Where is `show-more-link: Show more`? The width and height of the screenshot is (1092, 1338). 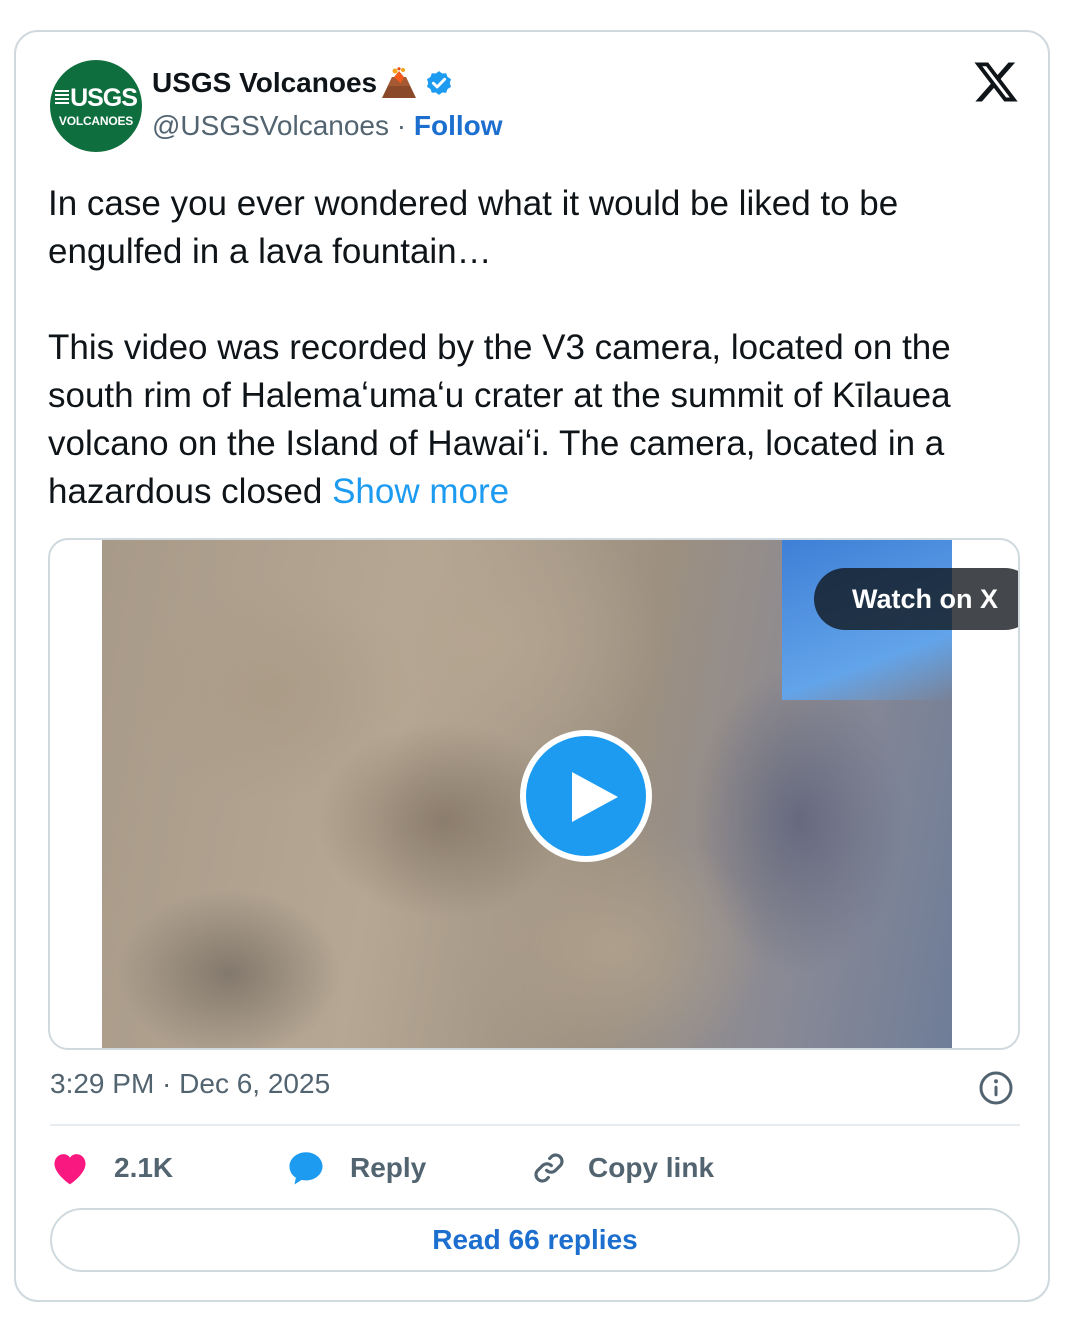 show-more-link: Show more is located at coordinates (420, 491).